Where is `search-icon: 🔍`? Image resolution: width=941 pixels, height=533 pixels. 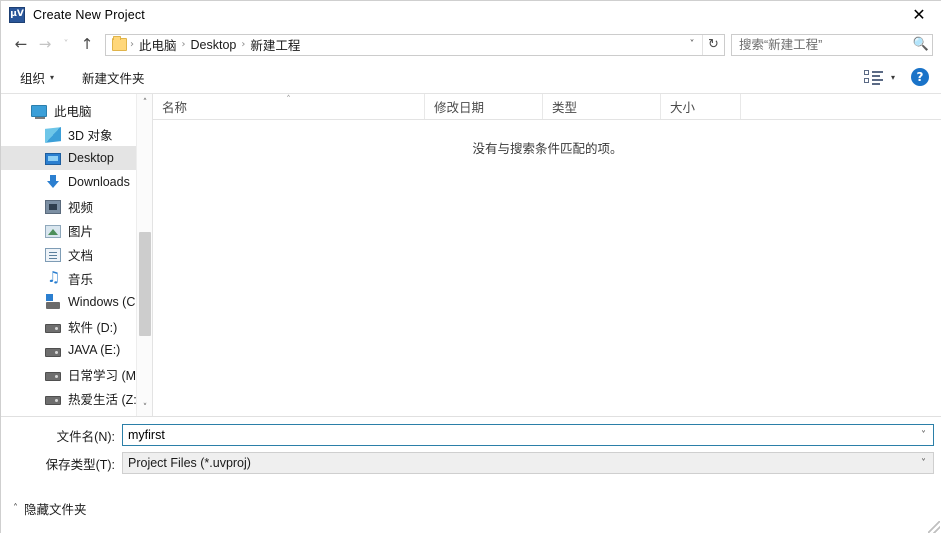 search-icon: 🔍 is located at coordinates (921, 44).